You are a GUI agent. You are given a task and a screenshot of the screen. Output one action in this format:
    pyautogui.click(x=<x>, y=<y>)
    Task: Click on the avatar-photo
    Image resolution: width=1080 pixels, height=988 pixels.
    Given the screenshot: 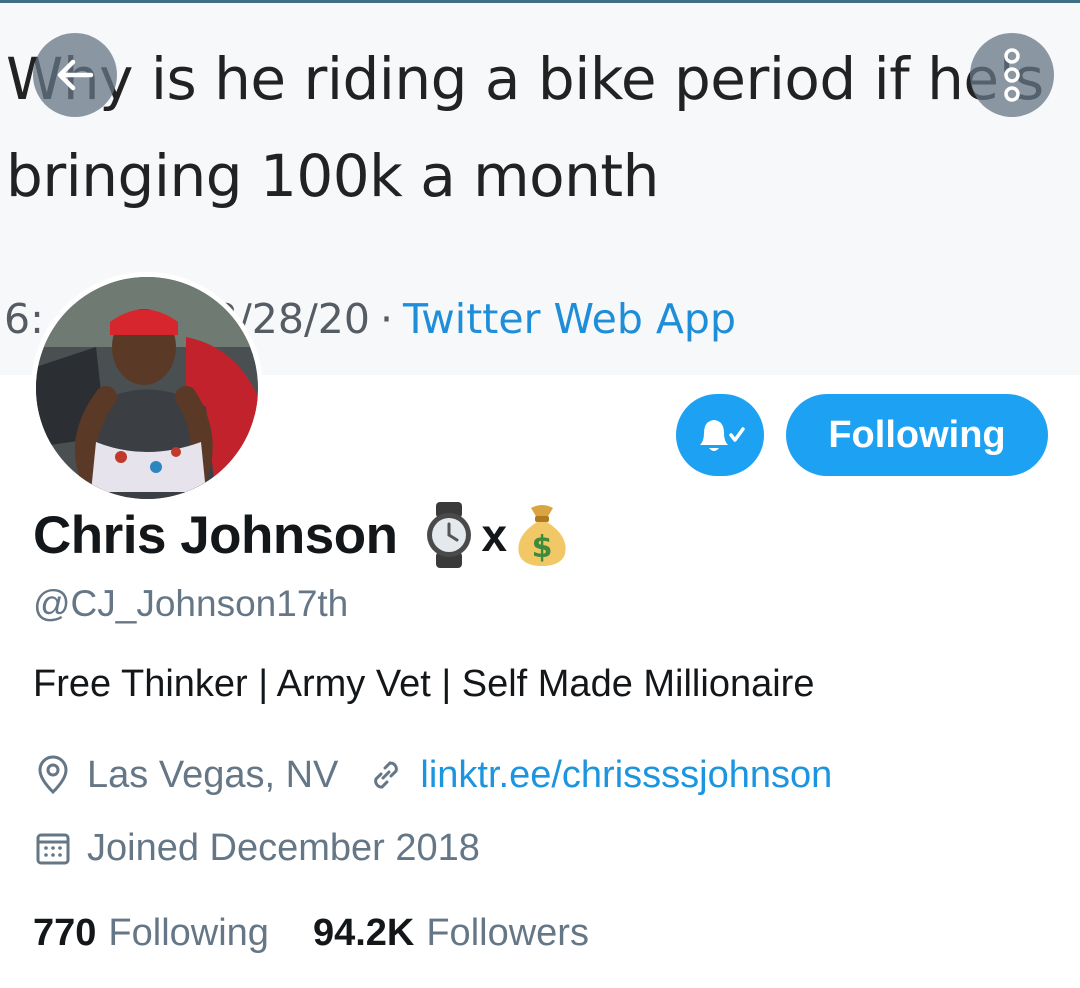 What is the action you would take?
    pyautogui.click(x=147, y=388)
    